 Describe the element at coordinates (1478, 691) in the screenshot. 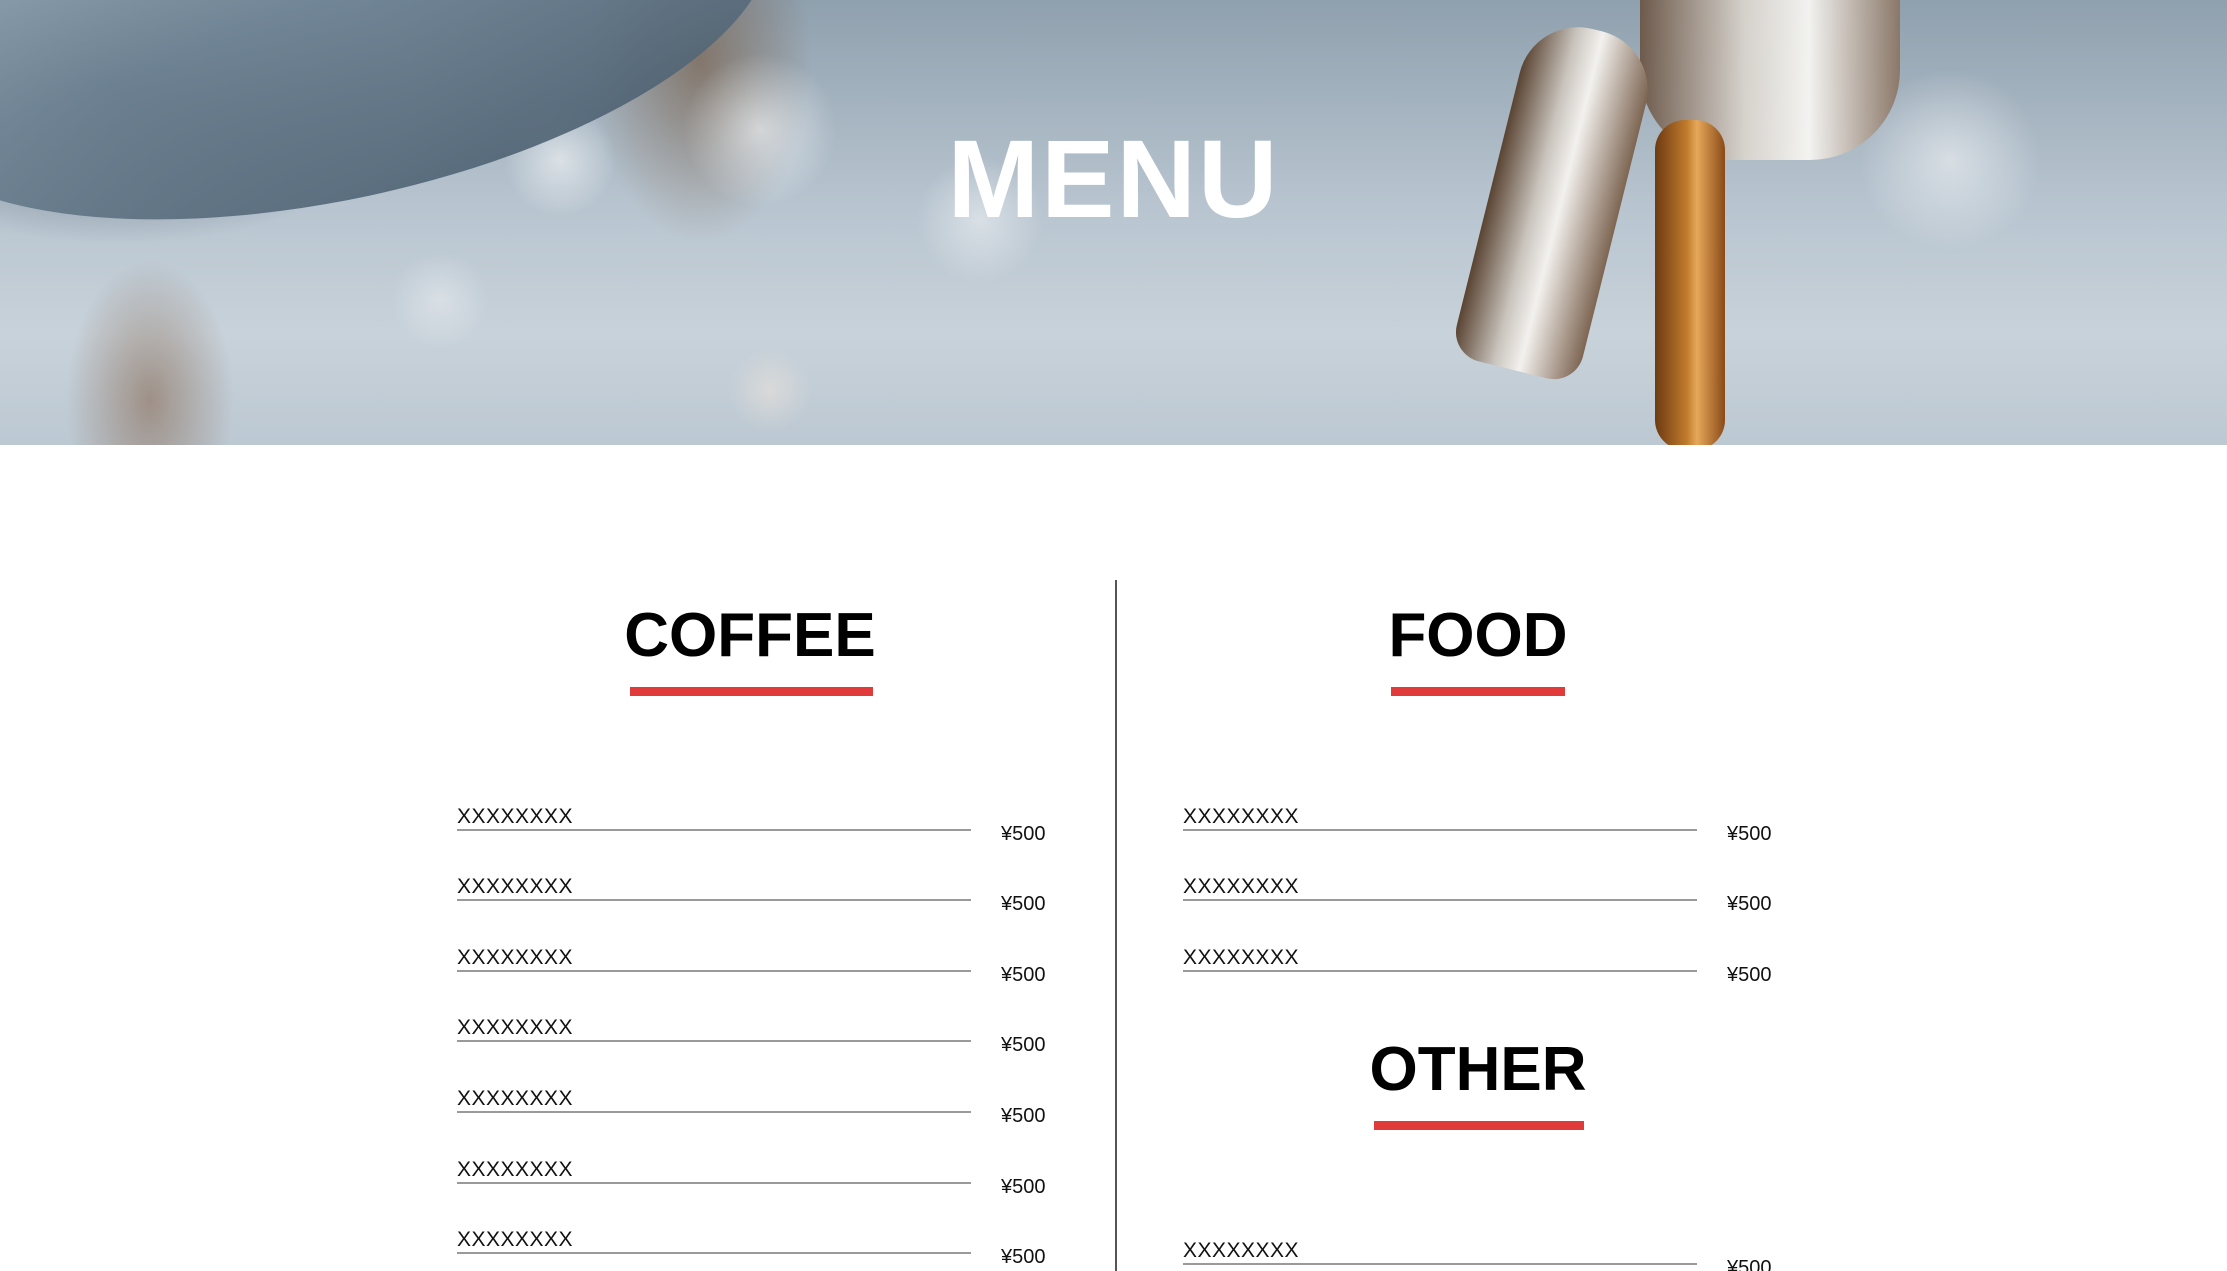

I see `section-underline-food` at that location.